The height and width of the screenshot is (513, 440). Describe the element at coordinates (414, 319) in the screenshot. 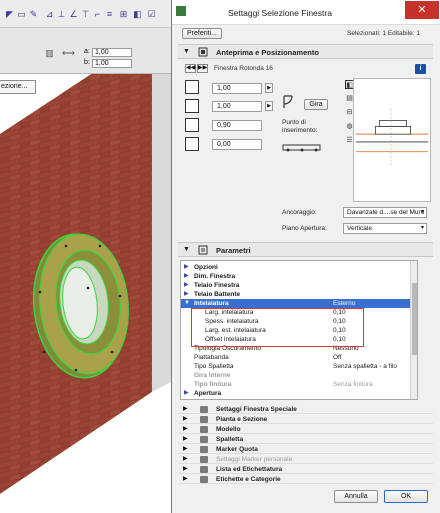

I see `scrollbar-thumb` at that location.